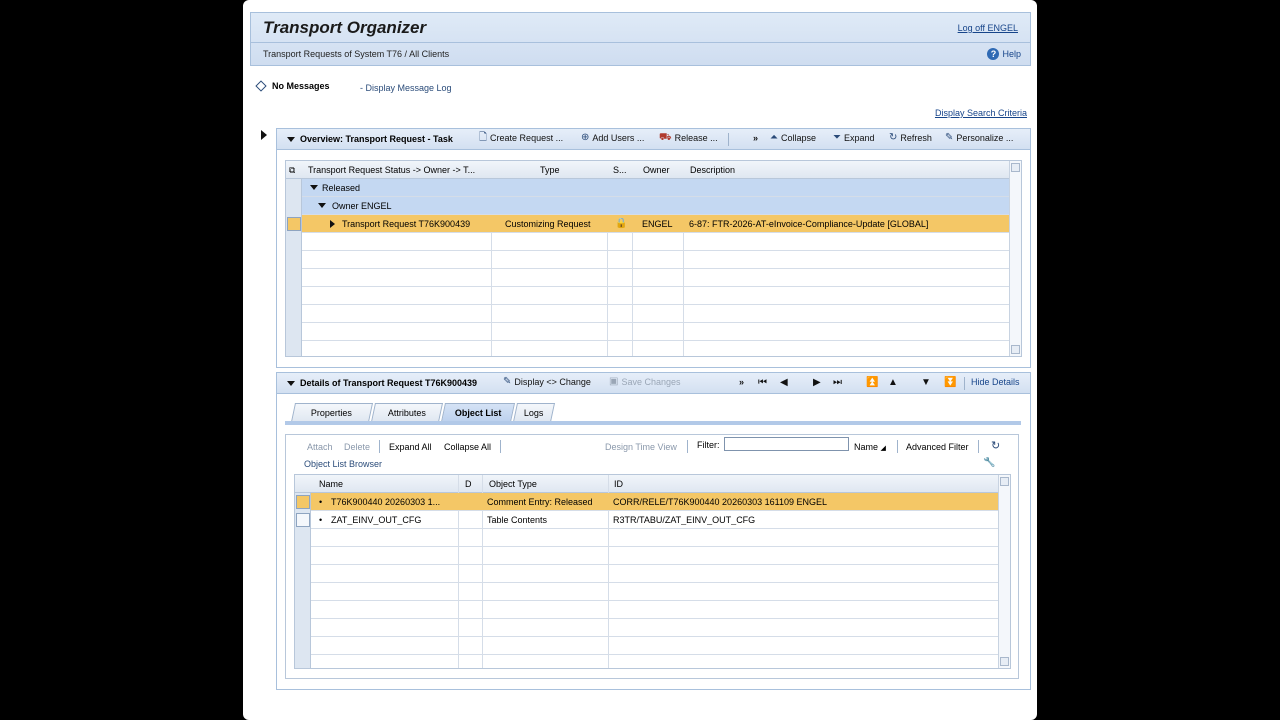 This screenshot has width=1280, height=720. I want to click on col-owner: Owner, so click(656, 170).